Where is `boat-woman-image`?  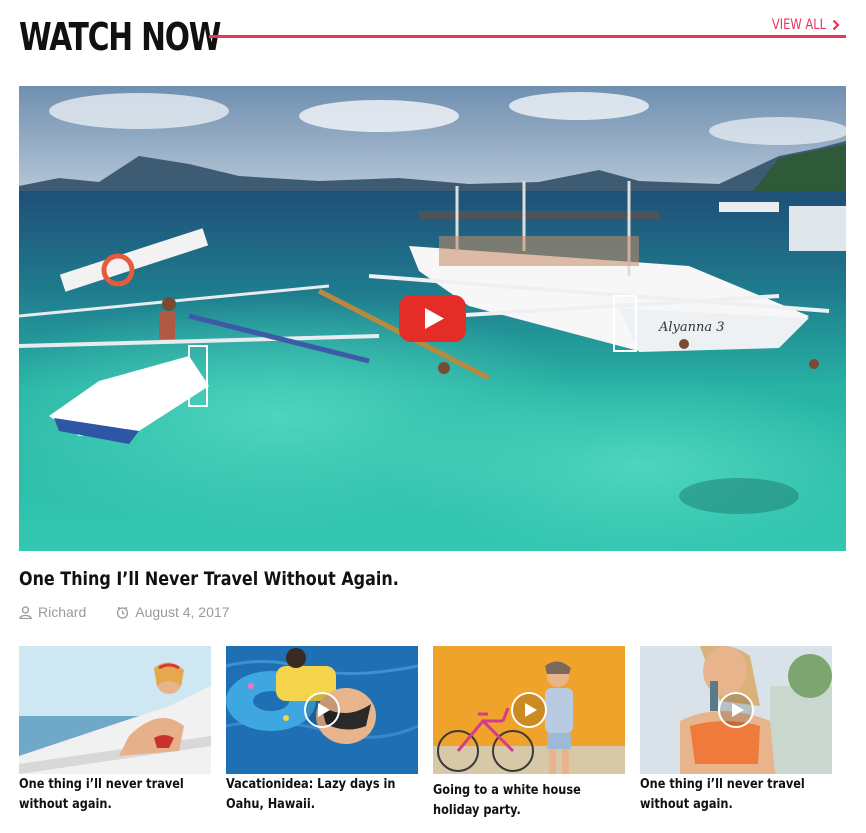 boat-woman-image is located at coordinates (115, 710).